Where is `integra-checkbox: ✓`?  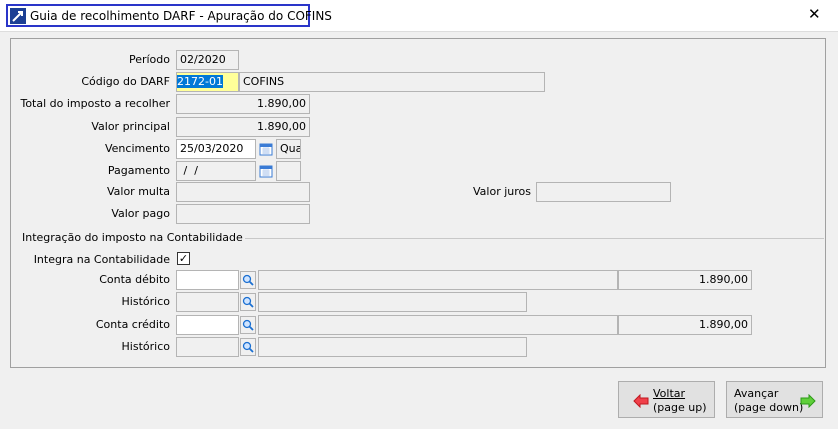 integra-checkbox: ✓ is located at coordinates (183, 258).